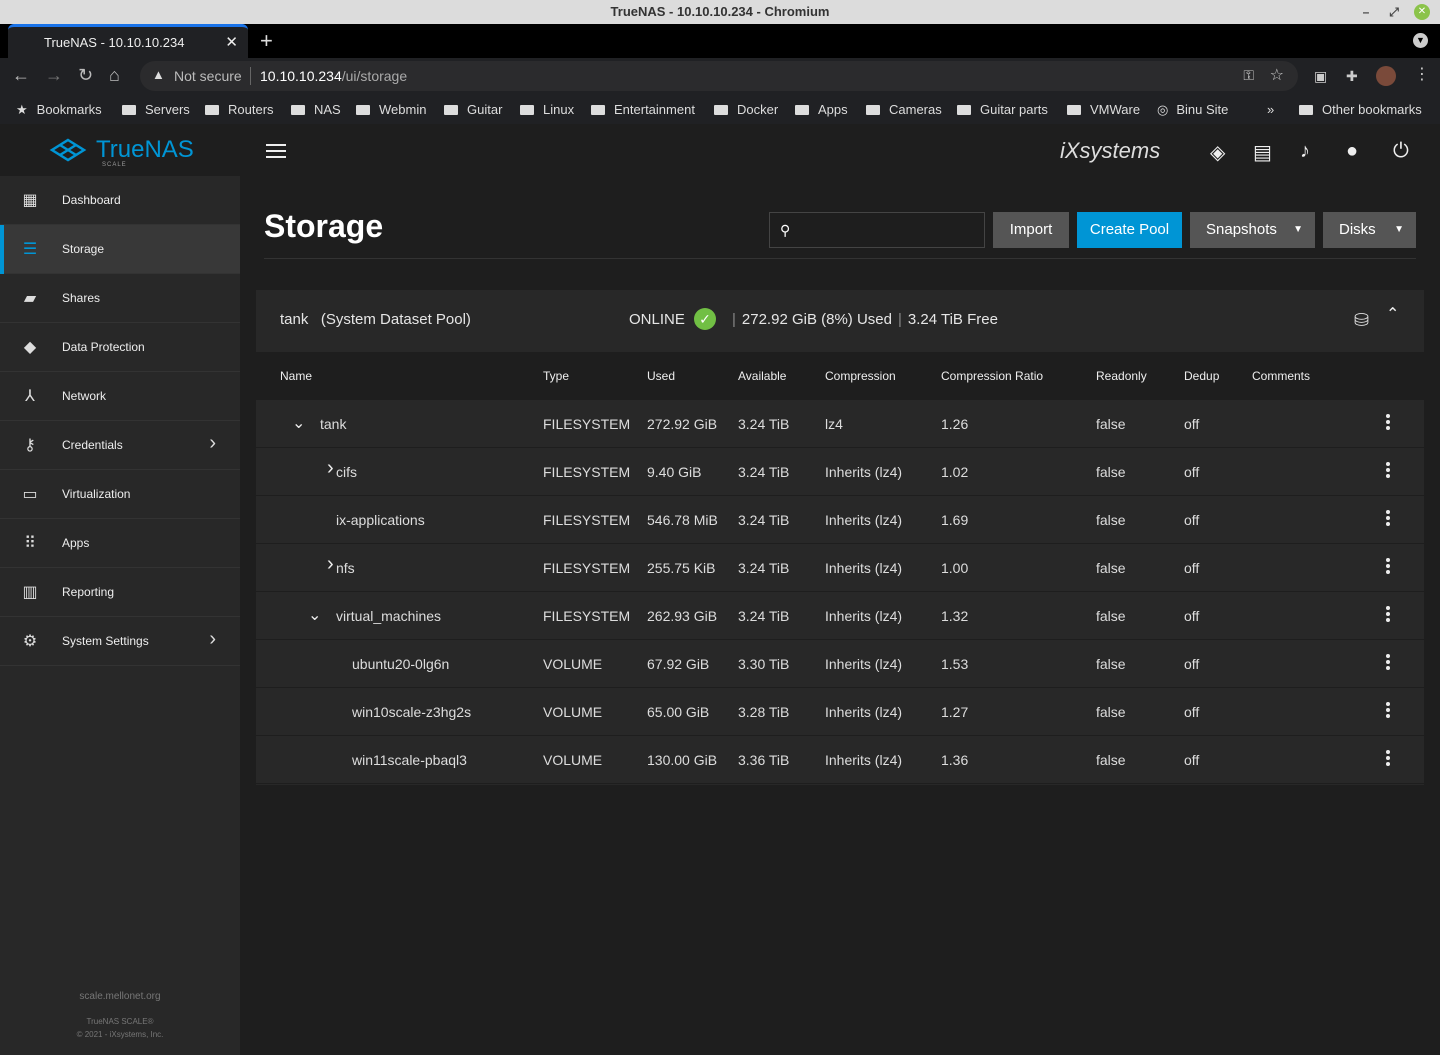 Image resolution: width=1440 pixels, height=1055 pixels. I want to click on brand: TrueNAS SCALE, so click(120, 150).